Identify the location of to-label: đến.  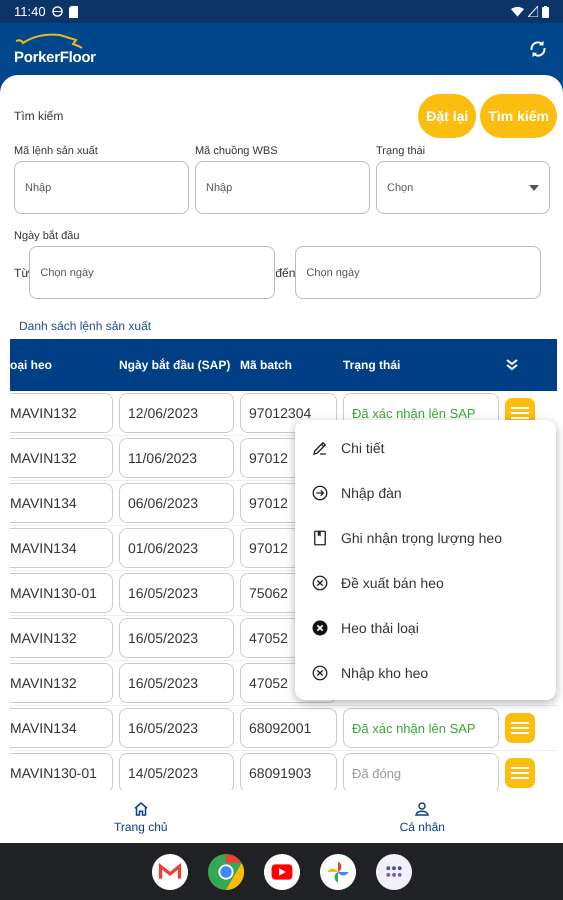
(285, 273).